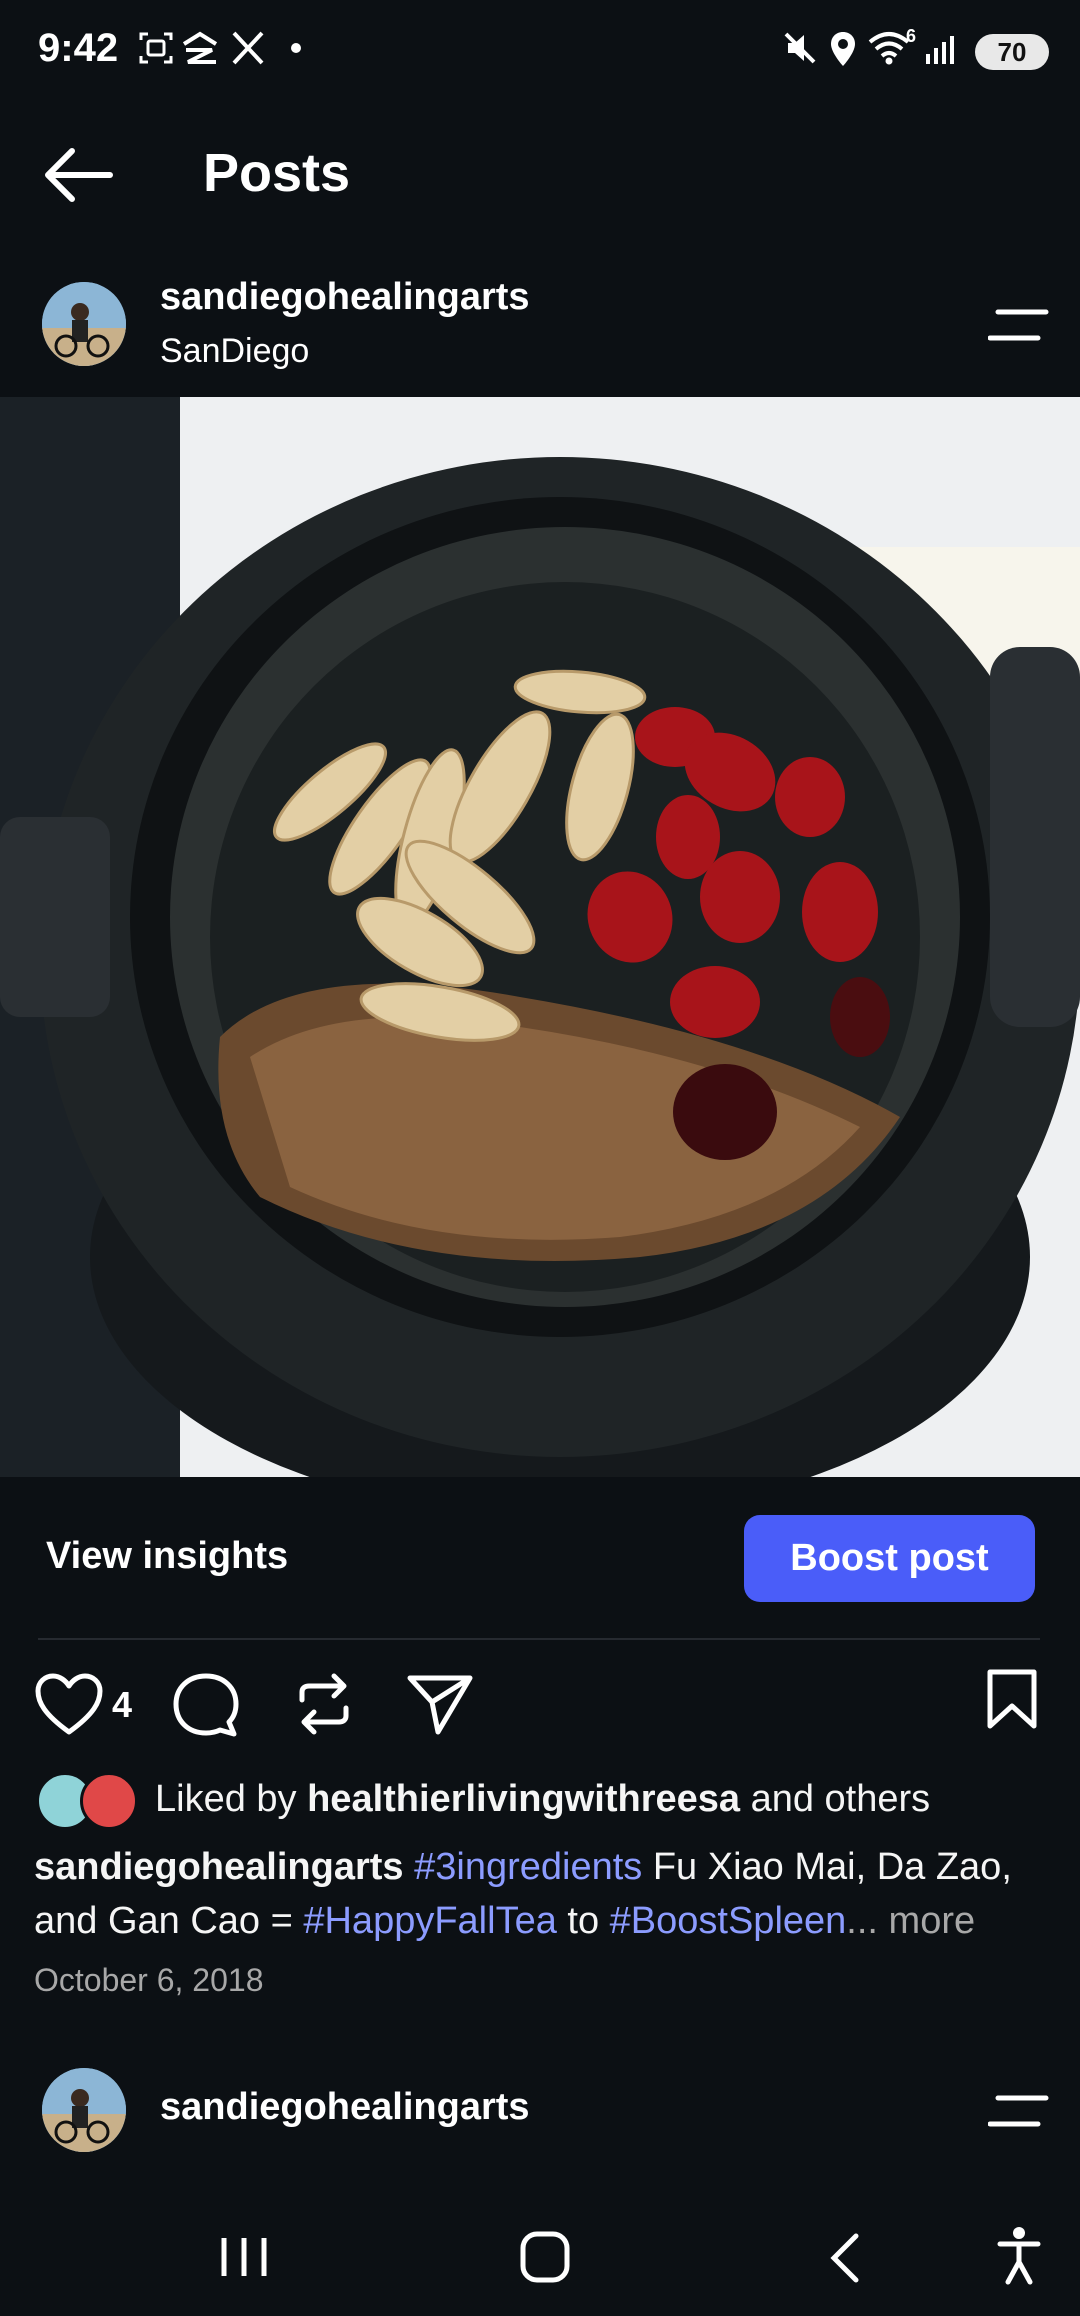 Image resolution: width=1080 pixels, height=2316 pixels. Describe the element at coordinates (728, 1921) in the screenshot. I see `hashtag-link: #BoostSpleen` at that location.